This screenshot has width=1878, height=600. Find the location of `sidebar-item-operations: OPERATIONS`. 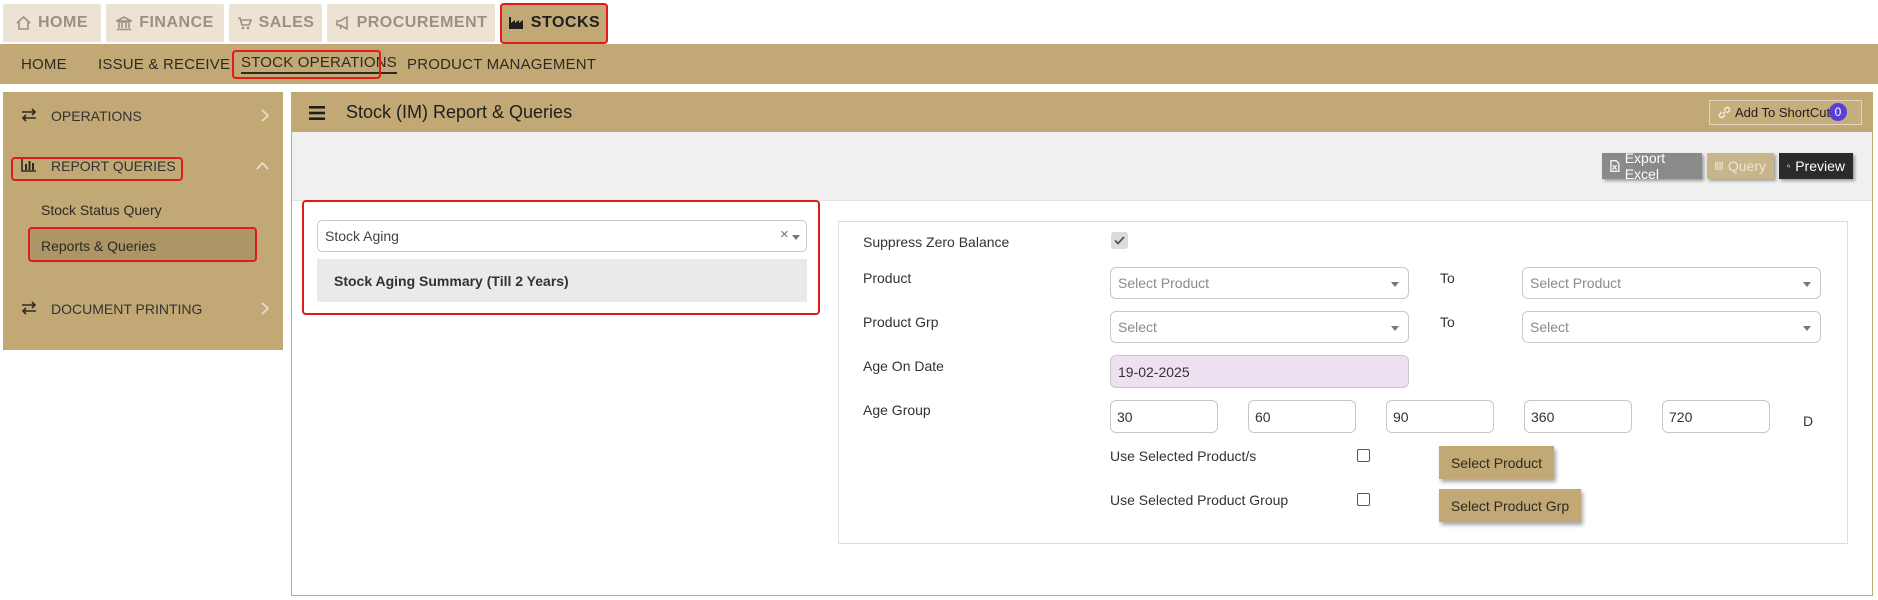

sidebar-item-operations: OPERATIONS is located at coordinates (143, 116).